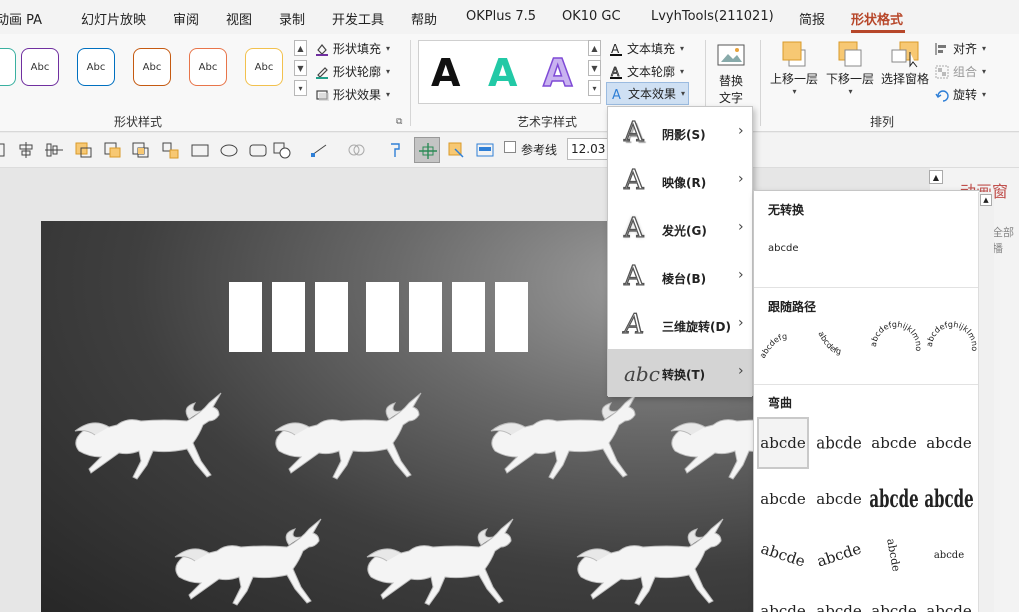  Describe the element at coordinates (783, 443) in the screenshot. I see `warp-square: abcde` at that location.